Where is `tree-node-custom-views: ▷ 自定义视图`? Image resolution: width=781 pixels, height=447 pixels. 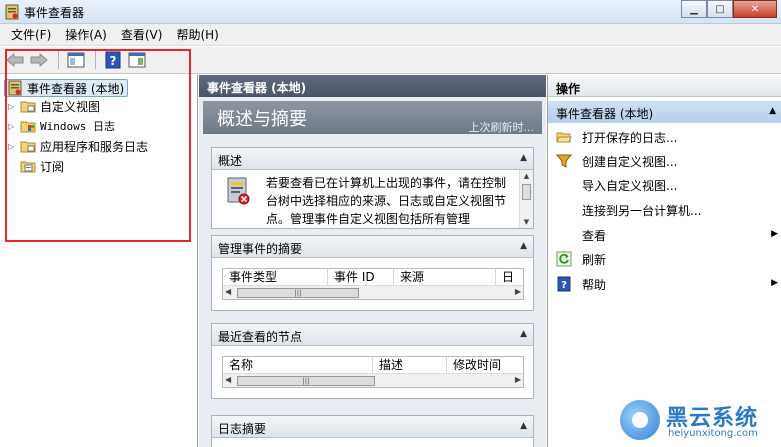 tree-node-custom-views: ▷ 自定义视图 is located at coordinates (54, 106).